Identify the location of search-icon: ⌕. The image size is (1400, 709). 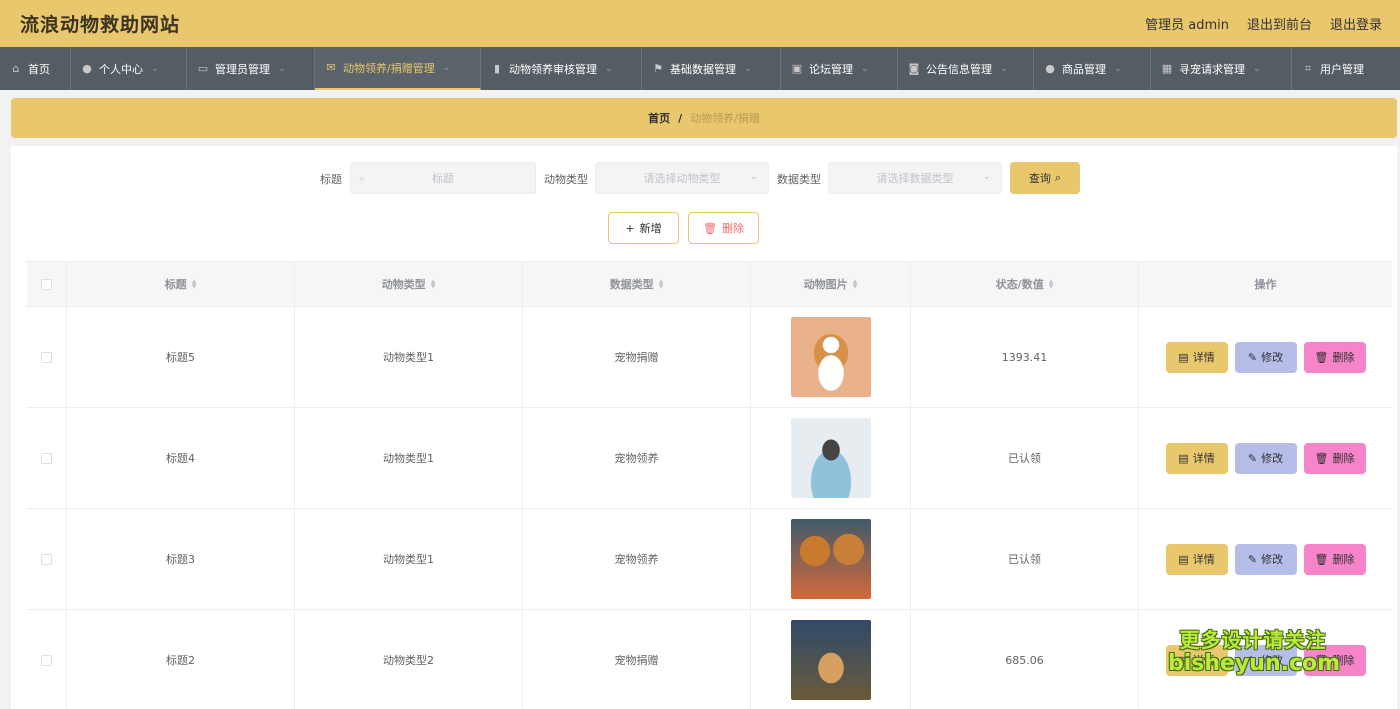
(1058, 177).